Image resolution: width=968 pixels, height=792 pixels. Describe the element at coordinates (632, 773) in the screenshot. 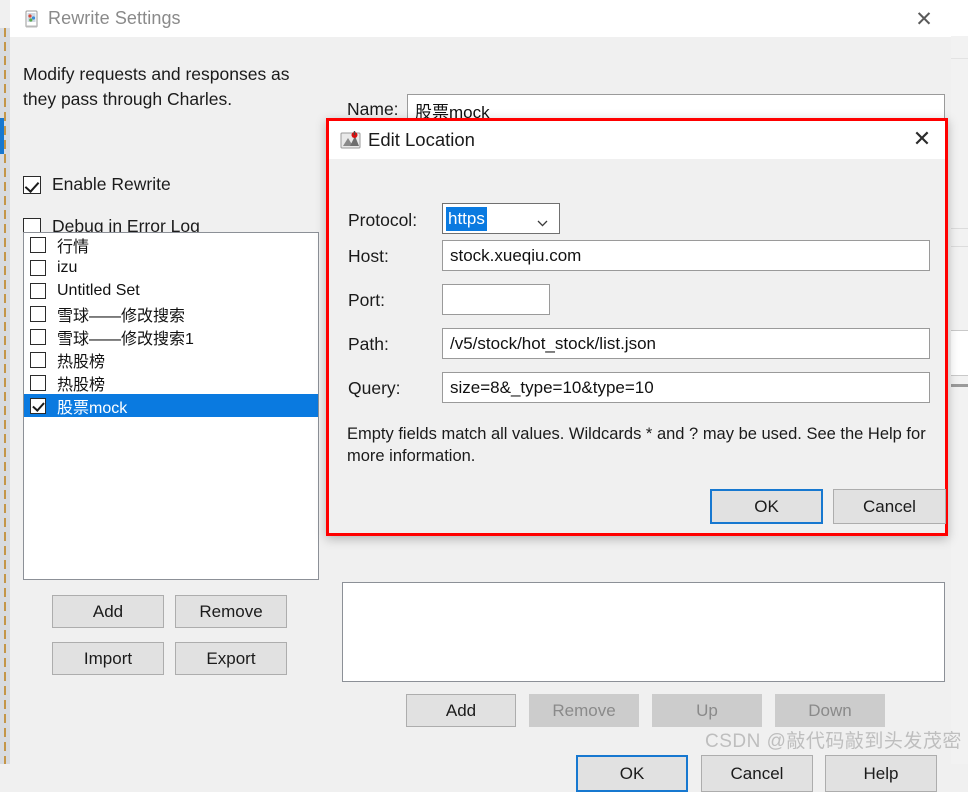

I see `ok-button: OK` at that location.